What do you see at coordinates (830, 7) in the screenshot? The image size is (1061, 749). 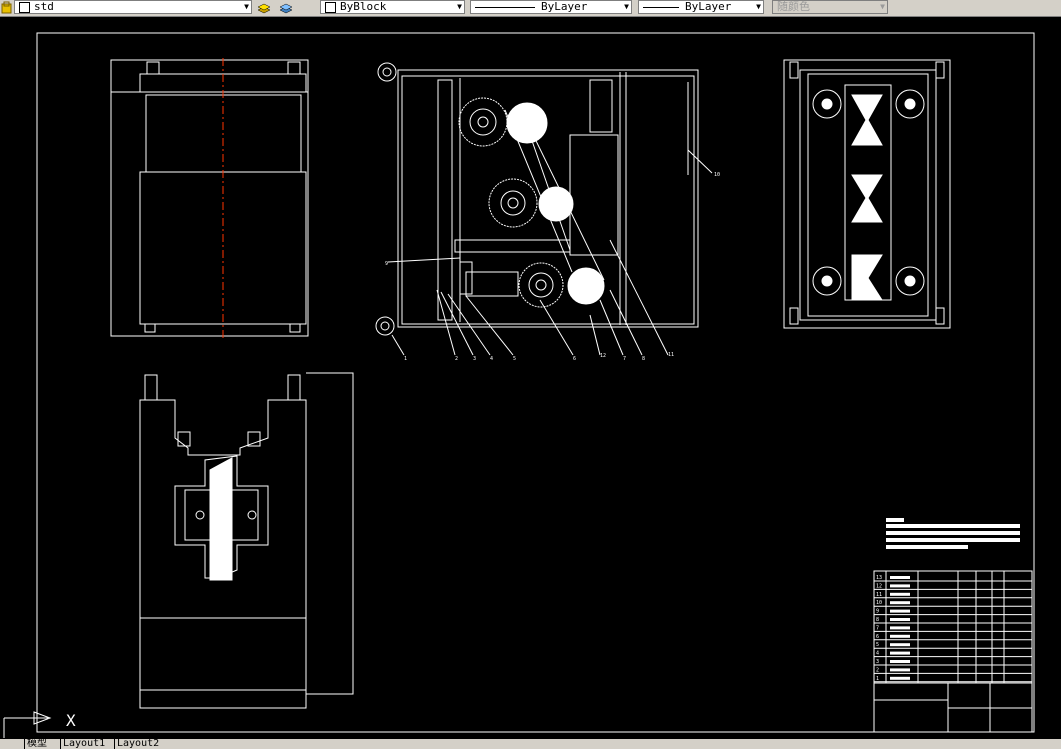 I see `plotstyle-control: 随颜色 ▼` at bounding box center [830, 7].